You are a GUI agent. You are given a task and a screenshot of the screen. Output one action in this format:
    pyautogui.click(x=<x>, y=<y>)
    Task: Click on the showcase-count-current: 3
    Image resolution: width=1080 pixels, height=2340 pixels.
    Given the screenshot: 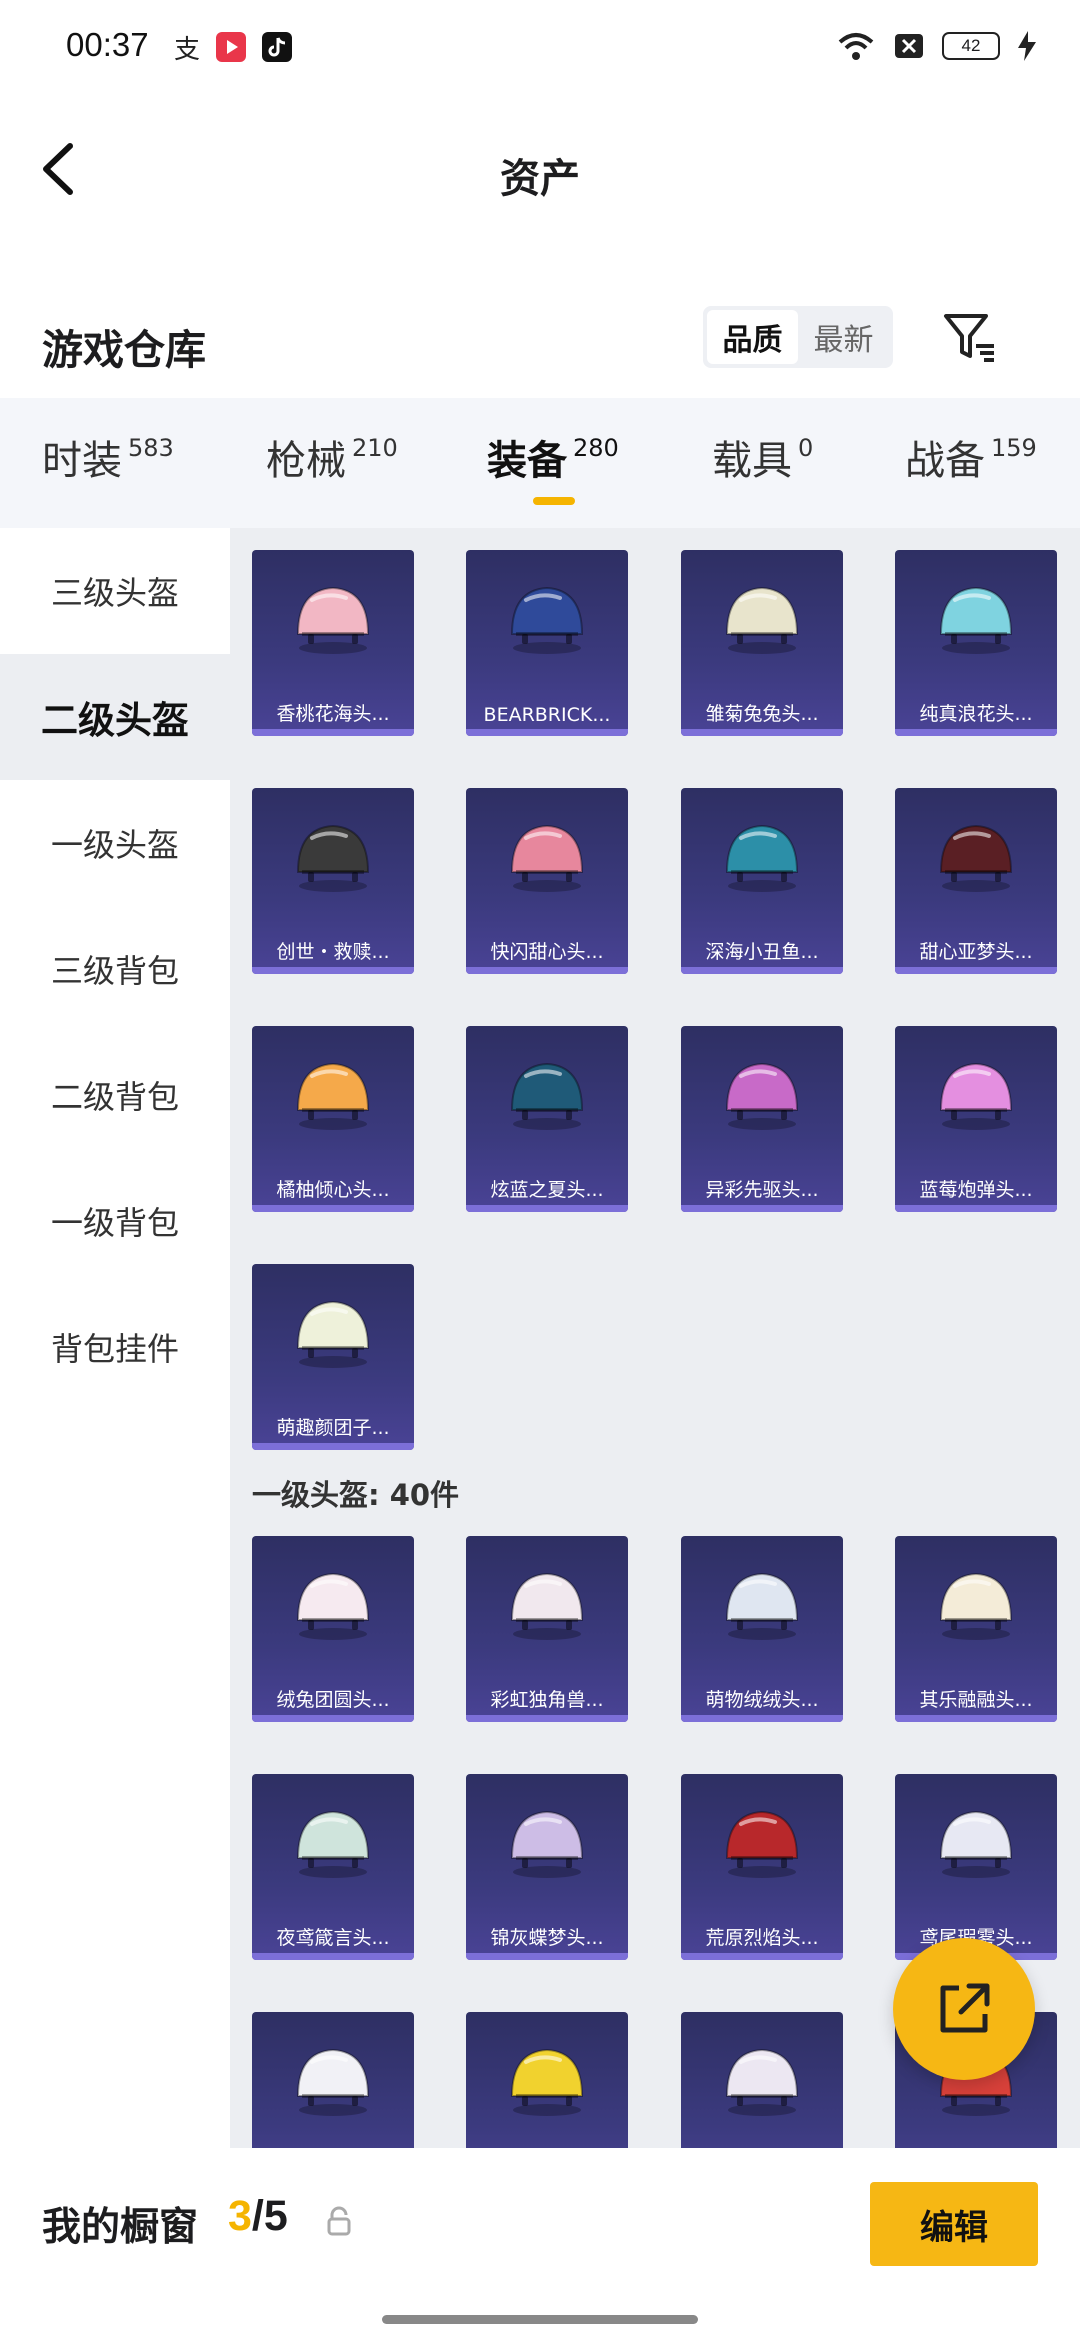 What is the action you would take?
    pyautogui.click(x=240, y=2216)
    